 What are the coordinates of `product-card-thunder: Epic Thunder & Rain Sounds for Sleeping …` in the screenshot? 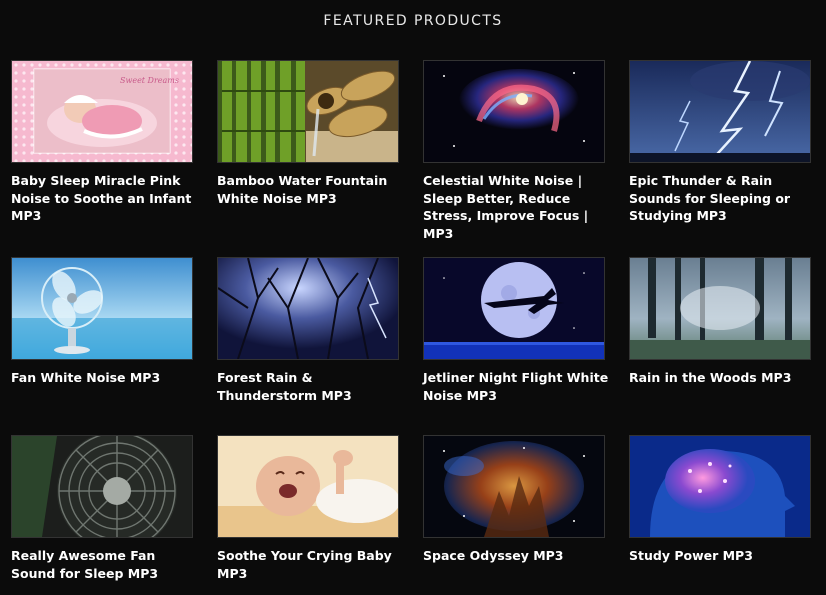 It's located at (720, 142).